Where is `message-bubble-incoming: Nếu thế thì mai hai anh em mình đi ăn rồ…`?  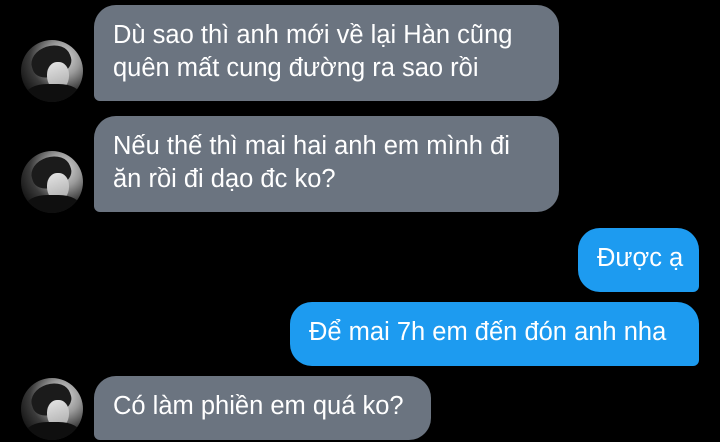 message-bubble-incoming: Nếu thế thì mai hai anh em mình đi ăn rồ… is located at coordinates (326, 164).